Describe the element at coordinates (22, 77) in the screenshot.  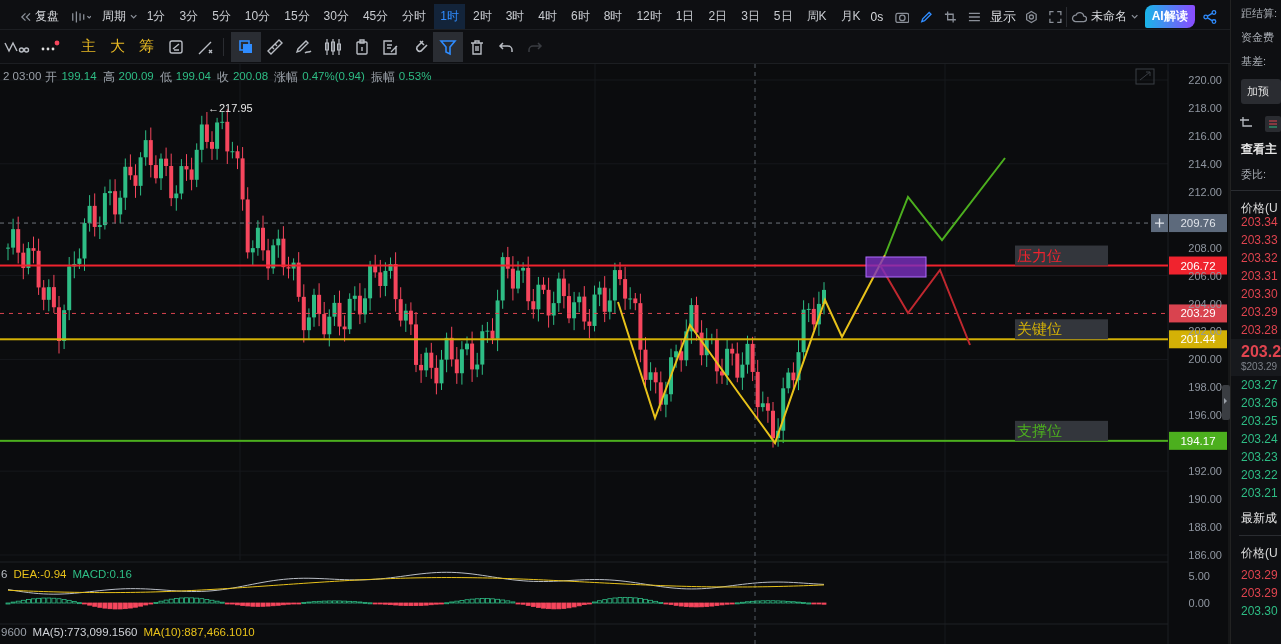
I see `candle-time: 2 03:00` at that location.